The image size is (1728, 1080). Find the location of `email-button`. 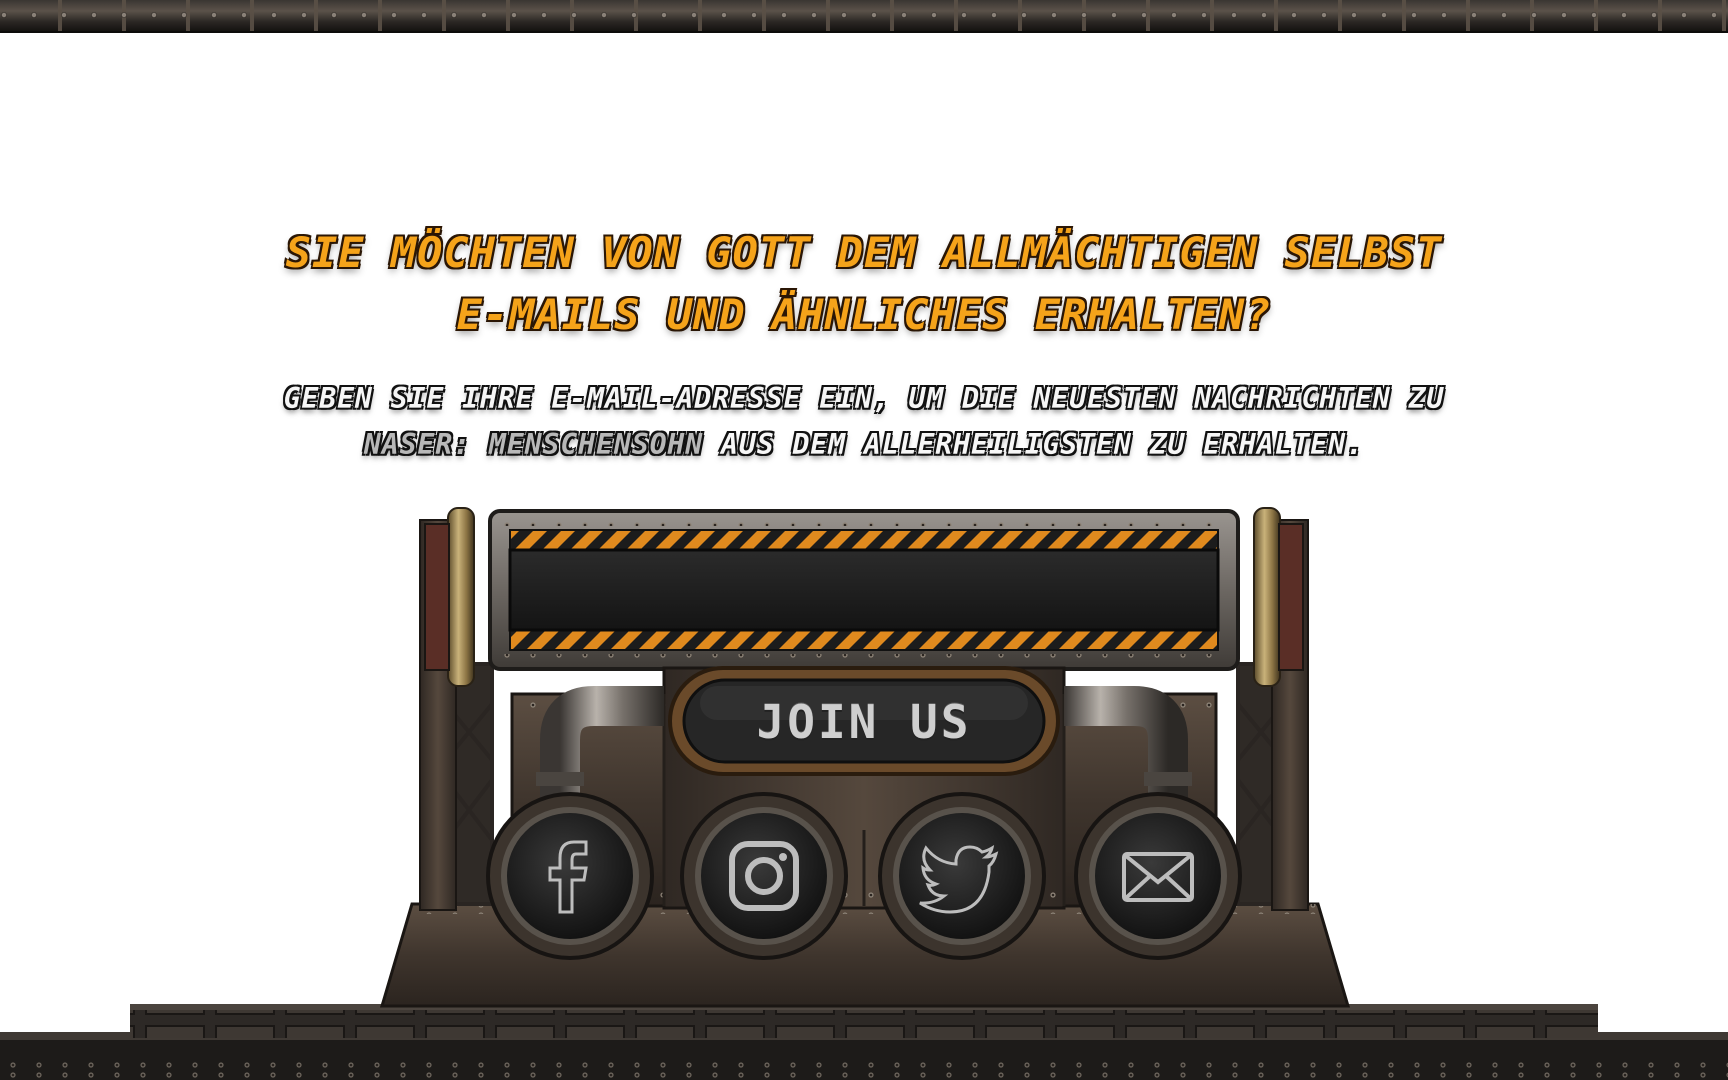

email-button is located at coordinates (1158, 876).